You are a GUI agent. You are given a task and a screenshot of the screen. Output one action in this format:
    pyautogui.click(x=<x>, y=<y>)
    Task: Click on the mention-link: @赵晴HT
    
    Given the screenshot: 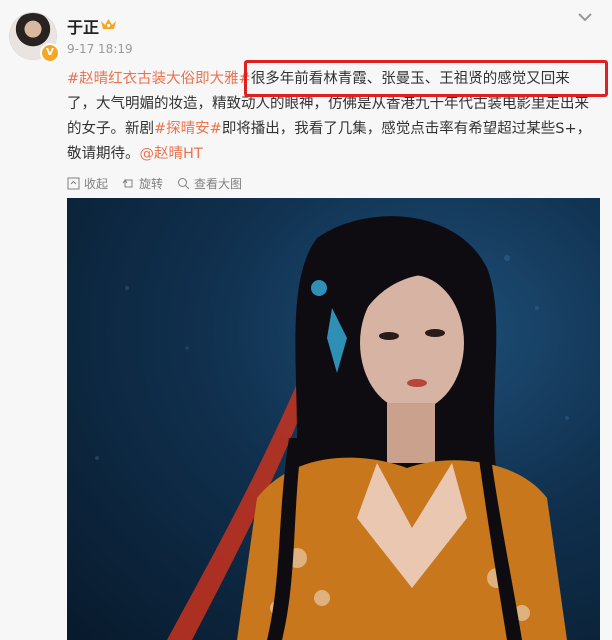 What is the action you would take?
    pyautogui.click(x=171, y=154)
    